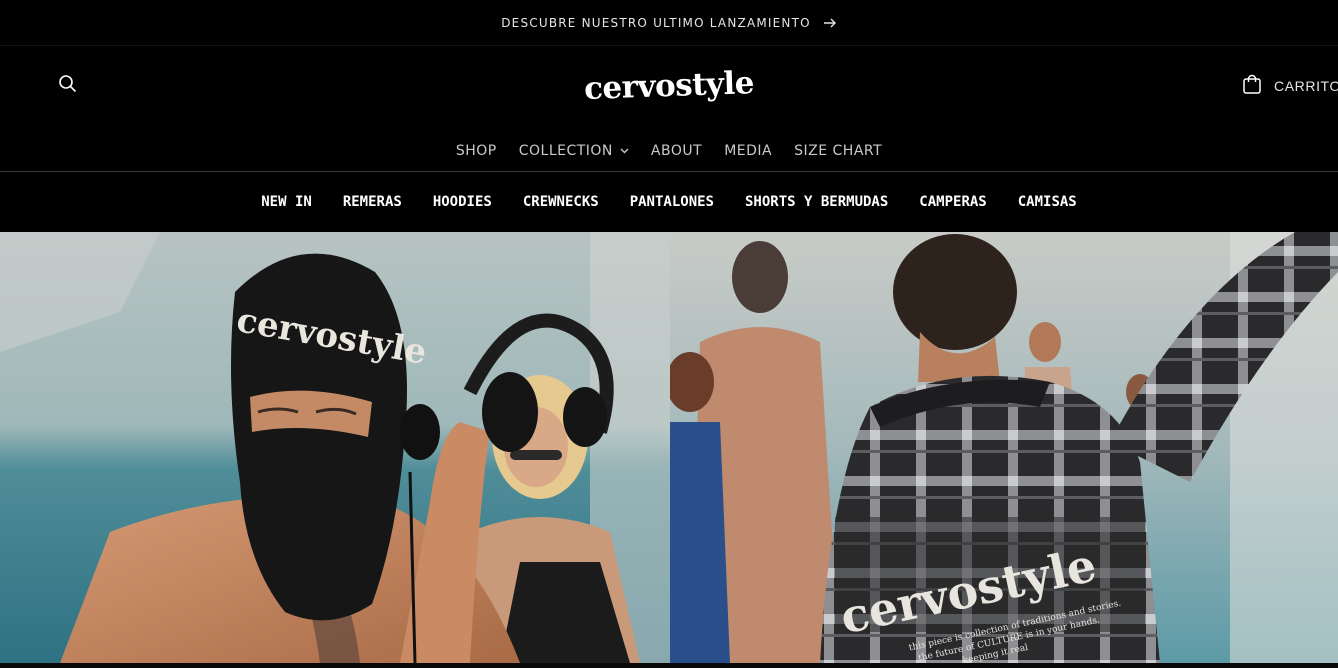 The height and width of the screenshot is (668, 1338). I want to click on search-button, so click(67, 86).